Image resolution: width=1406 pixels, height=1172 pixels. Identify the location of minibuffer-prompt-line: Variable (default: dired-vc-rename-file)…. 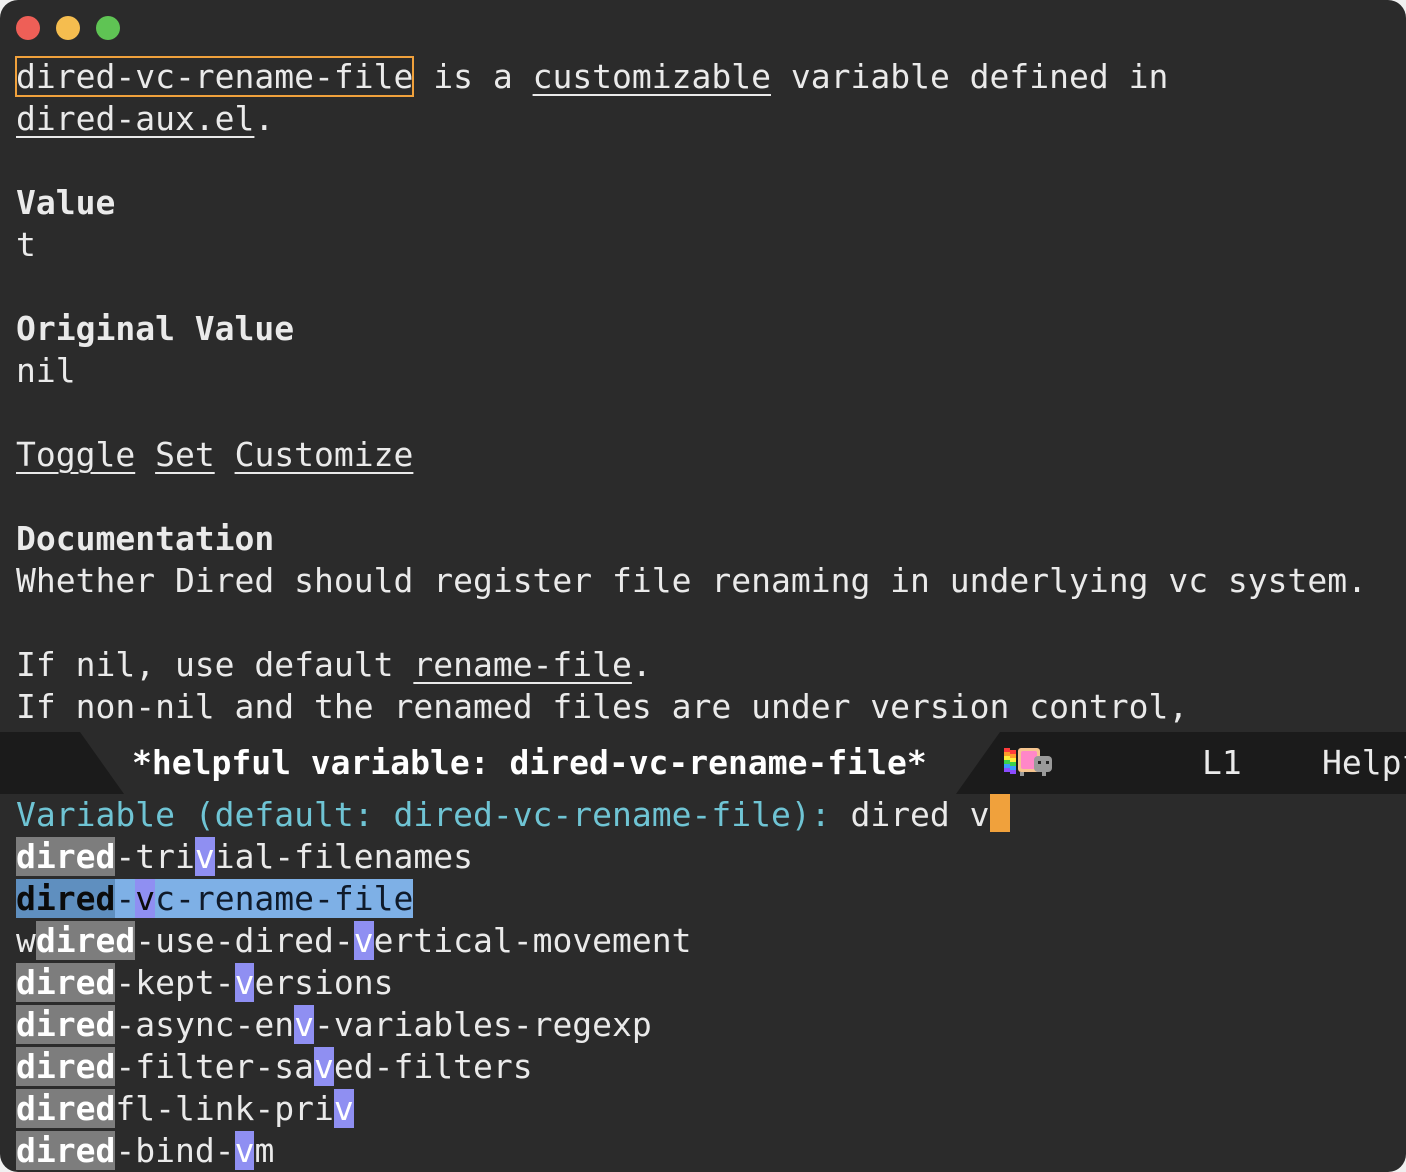
(513, 815).